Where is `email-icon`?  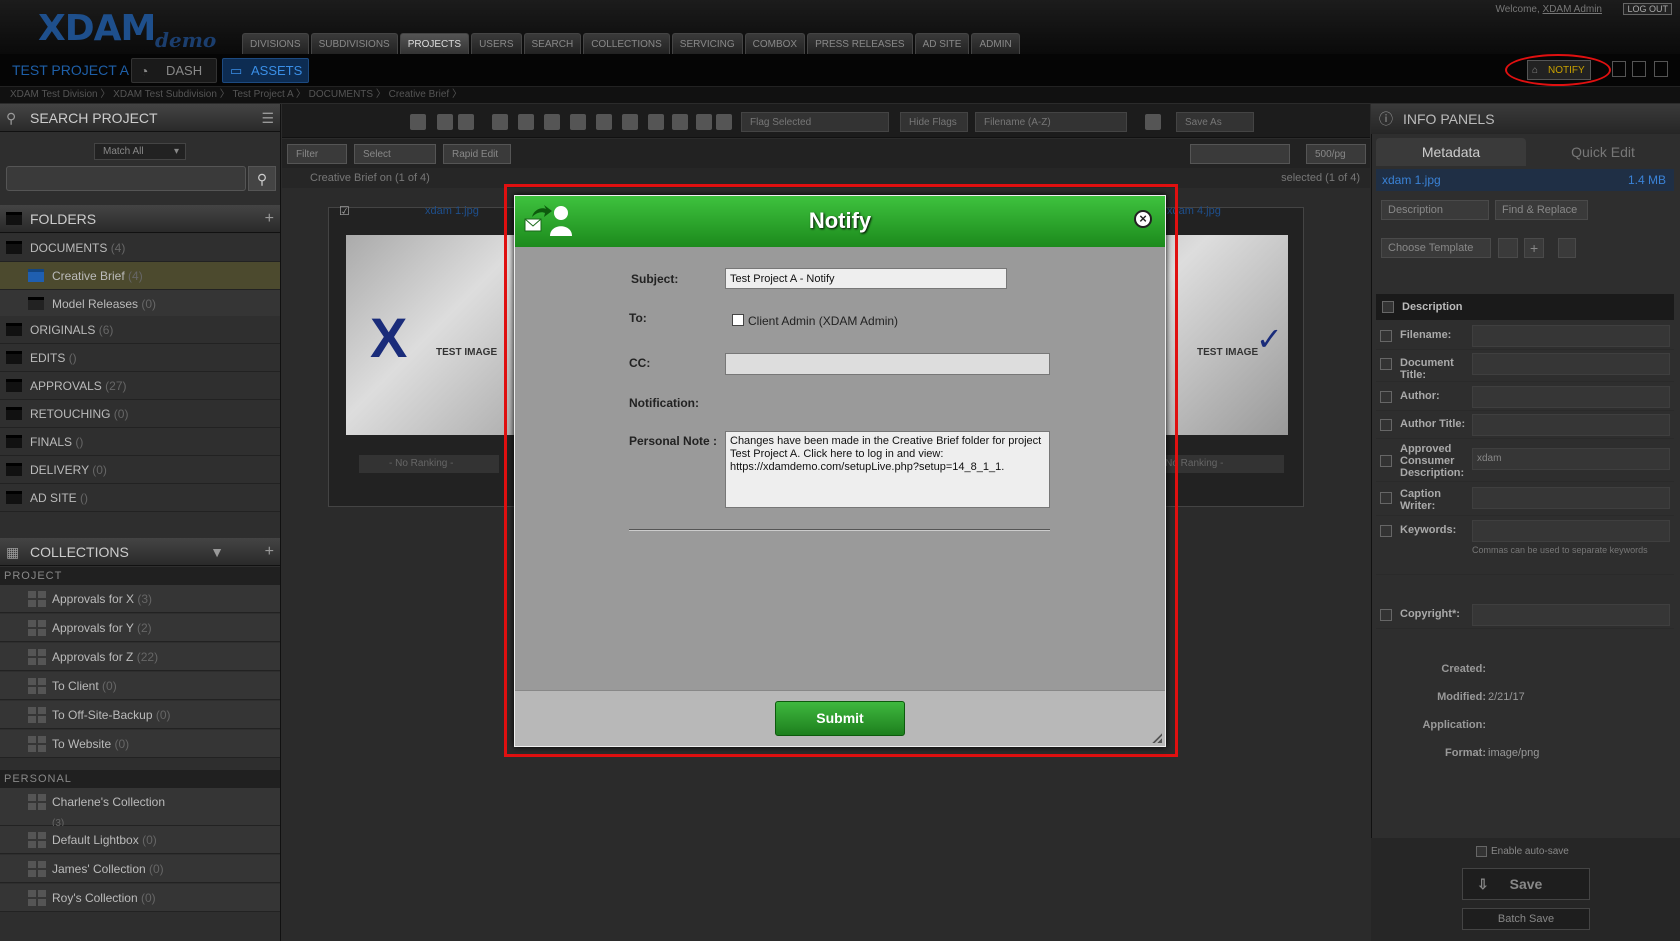
email-icon is located at coordinates (526, 122).